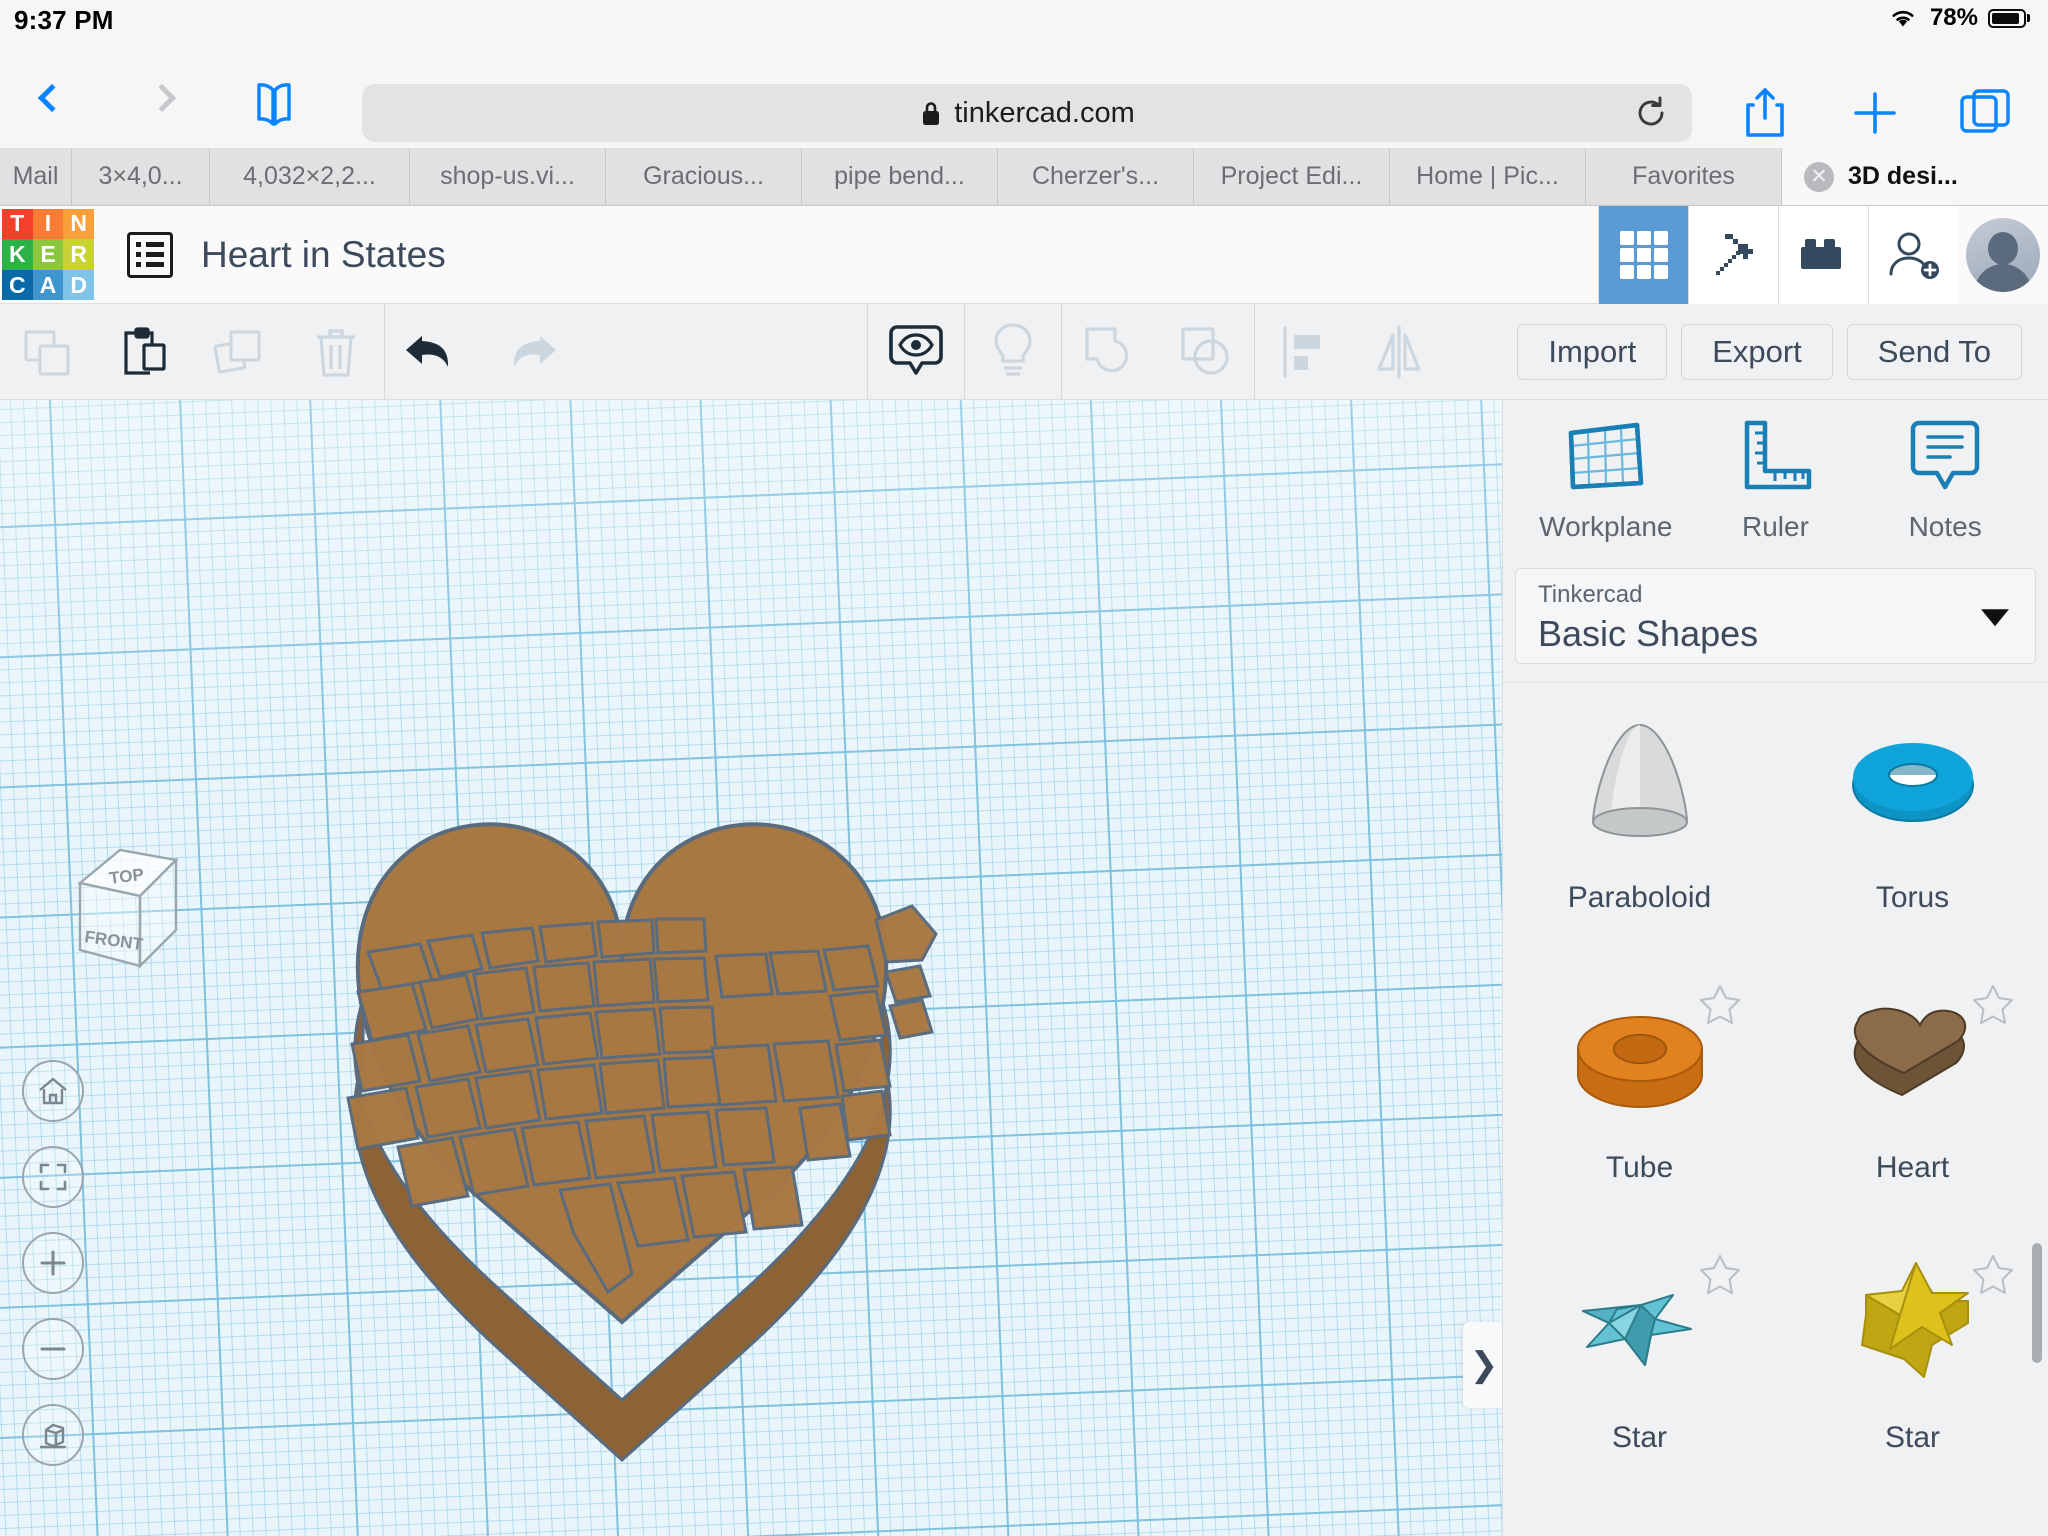  I want to click on share-icon, so click(1765, 112).